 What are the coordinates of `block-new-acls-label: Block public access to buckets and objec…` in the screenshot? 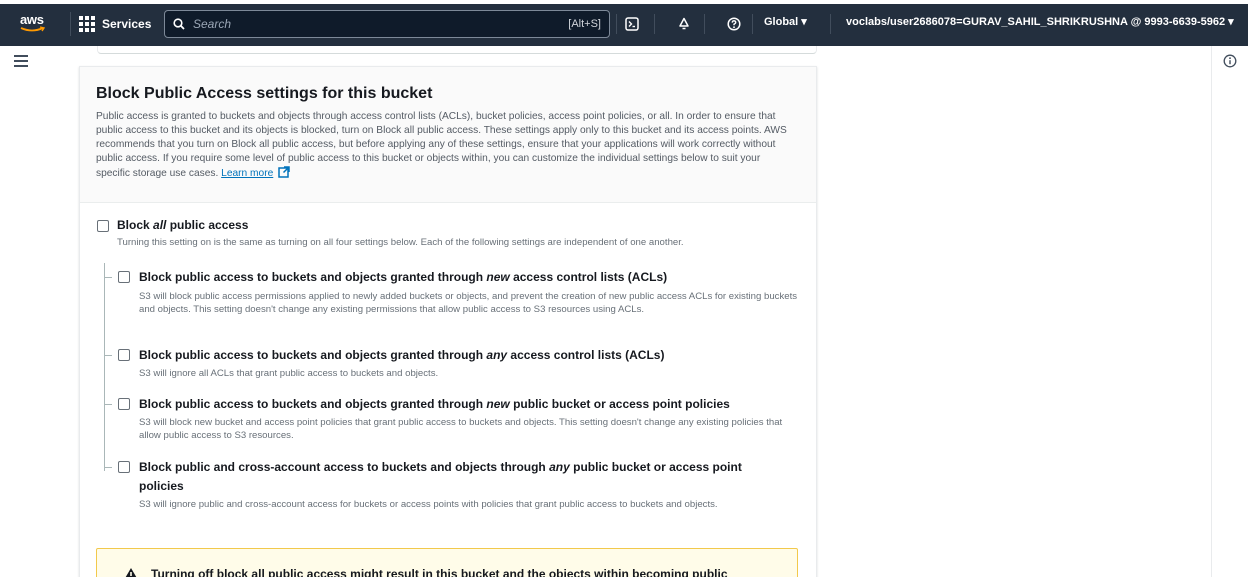 It's located at (403, 277).